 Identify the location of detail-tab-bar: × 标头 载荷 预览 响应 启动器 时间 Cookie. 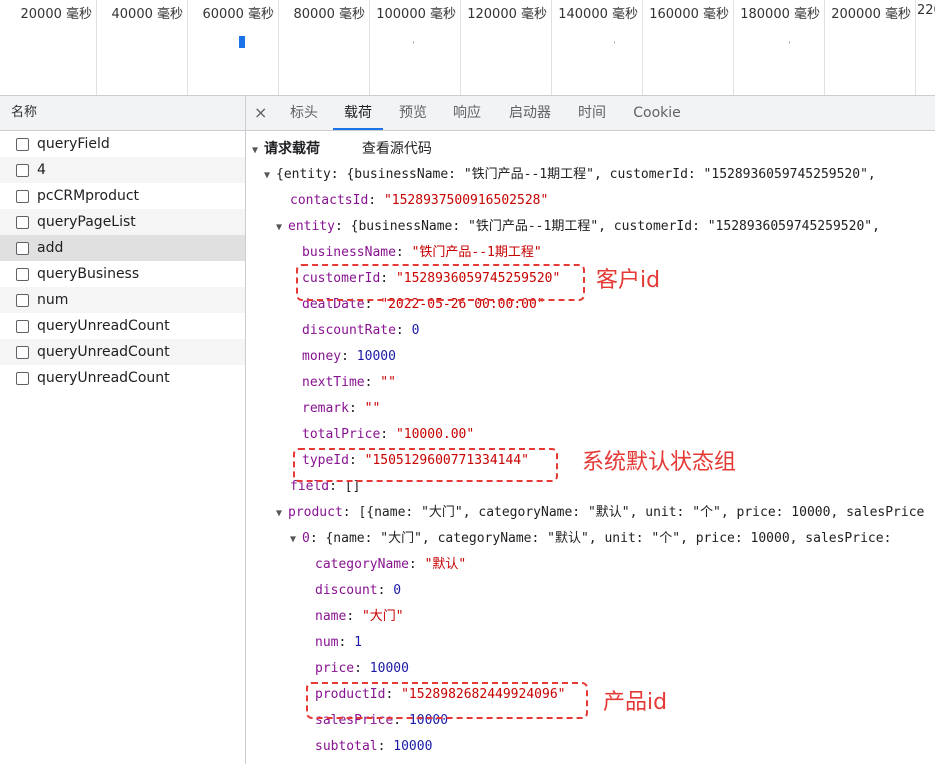
(590, 113).